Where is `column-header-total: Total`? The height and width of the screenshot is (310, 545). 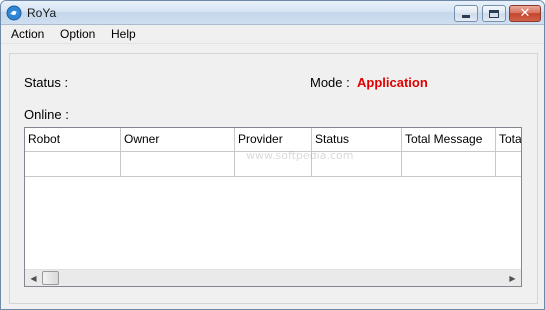
column-header-total: Total is located at coordinates (508, 140).